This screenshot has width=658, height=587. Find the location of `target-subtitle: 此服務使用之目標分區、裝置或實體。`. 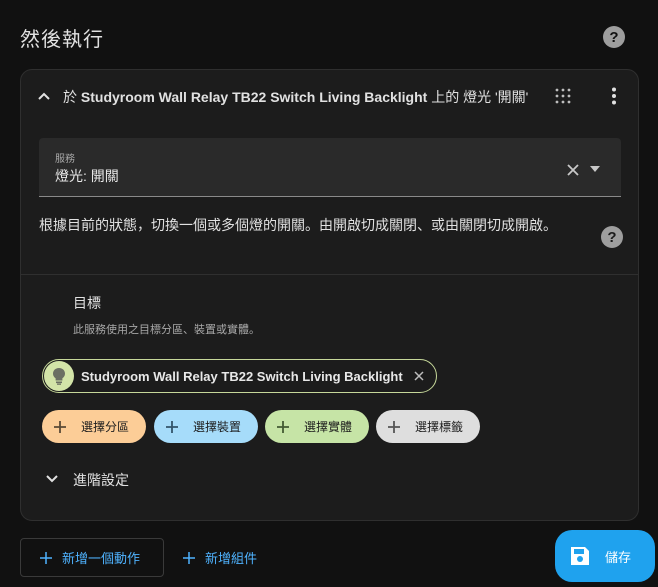

target-subtitle: 此服務使用之目標分區、裝置或實體。 is located at coordinates (166, 330).